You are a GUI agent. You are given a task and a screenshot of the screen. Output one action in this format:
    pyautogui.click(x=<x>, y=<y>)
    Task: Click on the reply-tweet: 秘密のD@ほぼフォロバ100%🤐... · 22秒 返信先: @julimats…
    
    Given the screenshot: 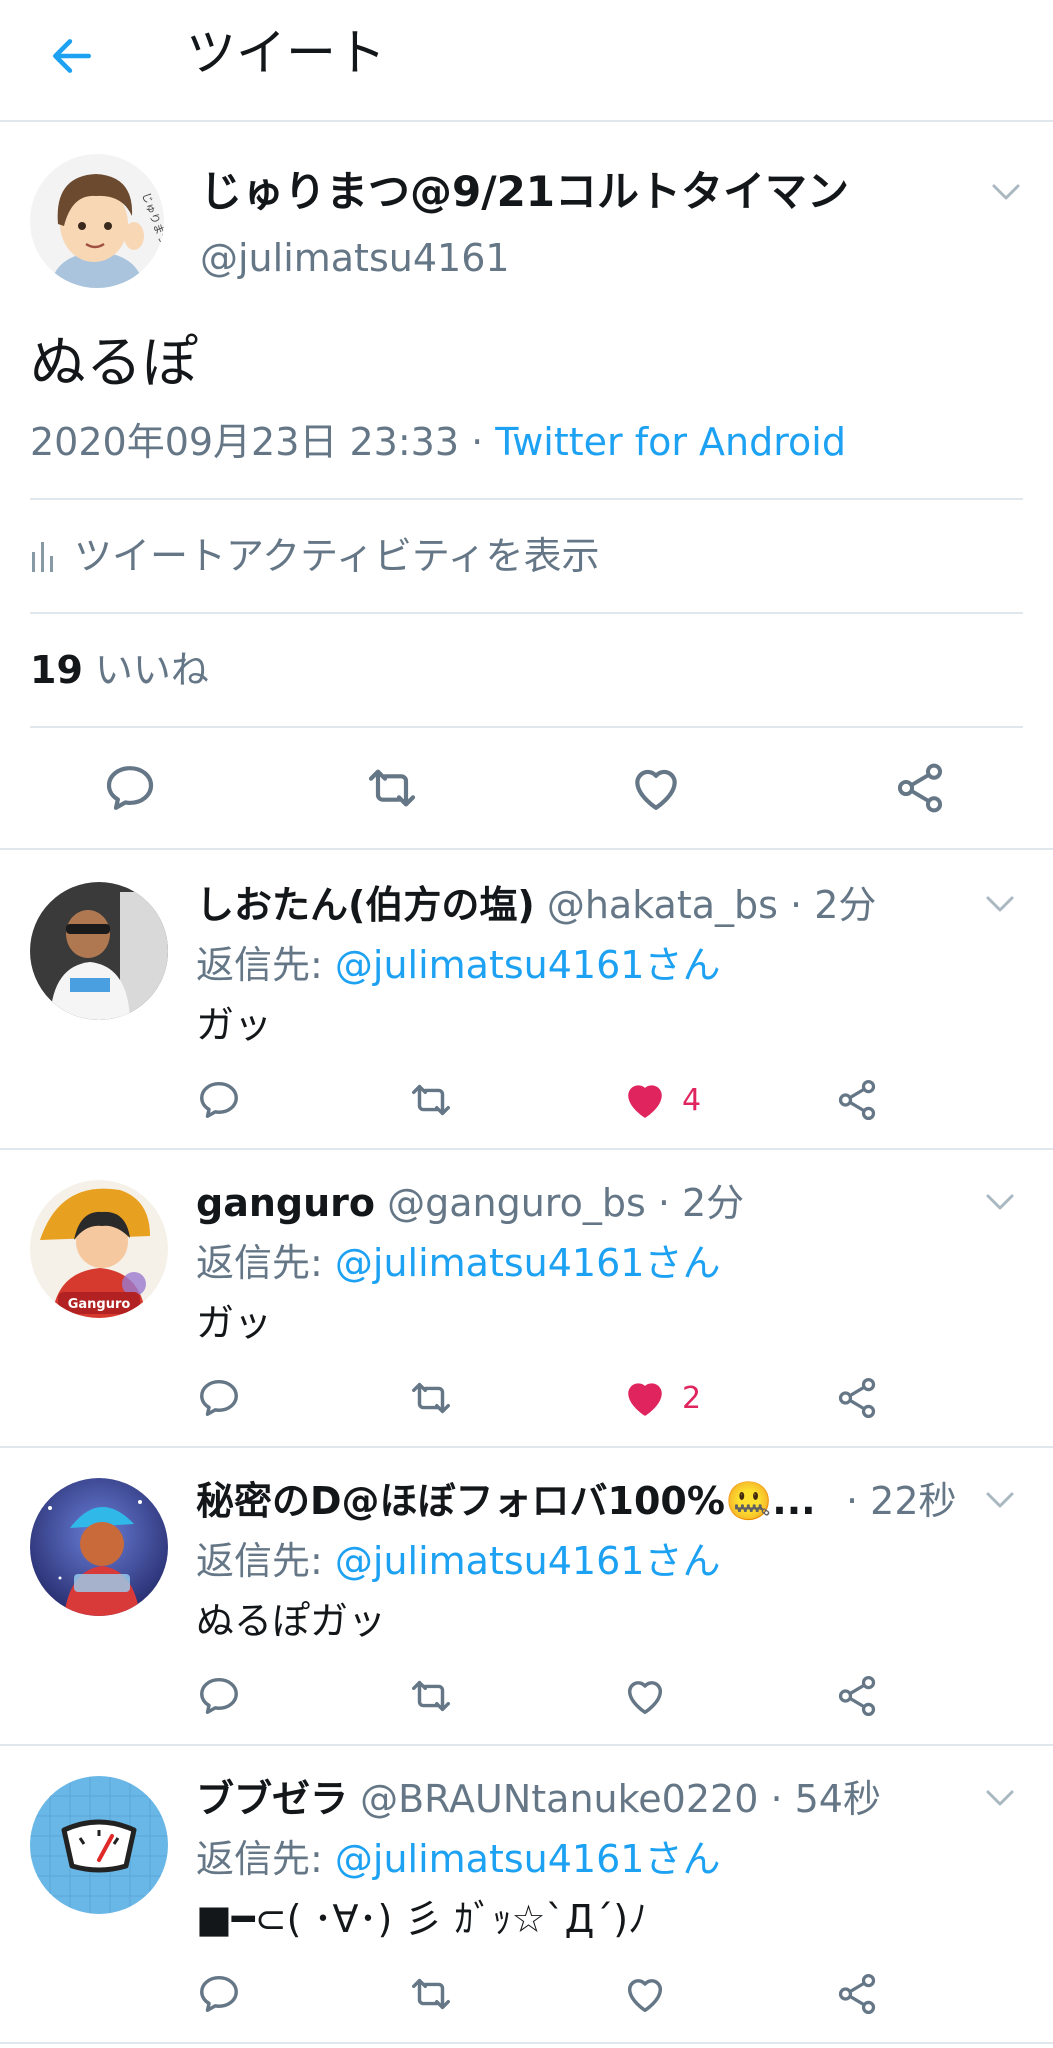 What is the action you would take?
    pyautogui.click(x=526, y=1597)
    